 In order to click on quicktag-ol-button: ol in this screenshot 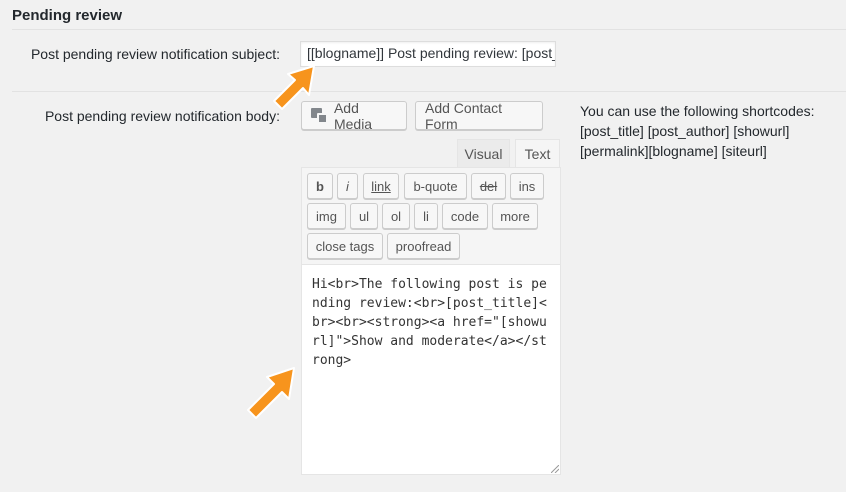, I will do `click(396, 216)`.